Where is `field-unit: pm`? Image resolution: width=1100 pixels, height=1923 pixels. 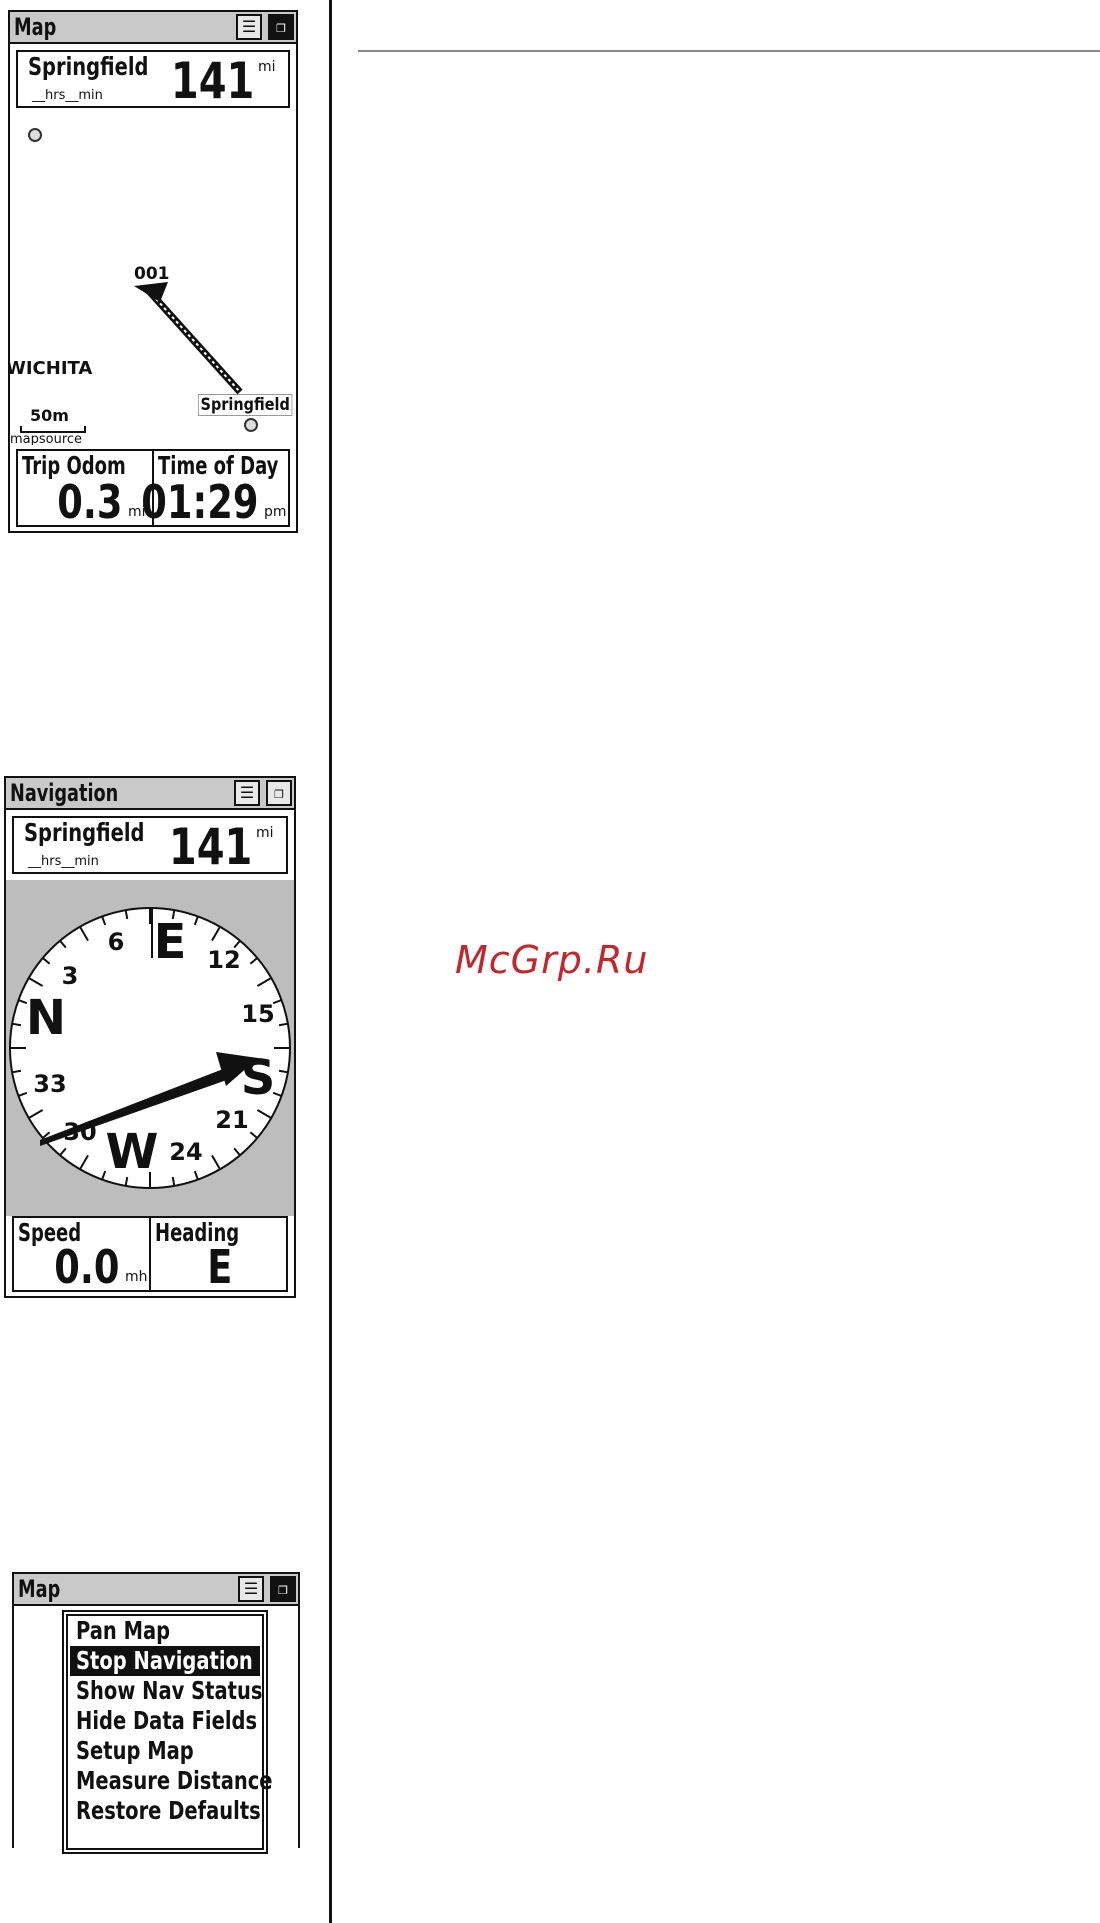 field-unit: pm is located at coordinates (275, 512).